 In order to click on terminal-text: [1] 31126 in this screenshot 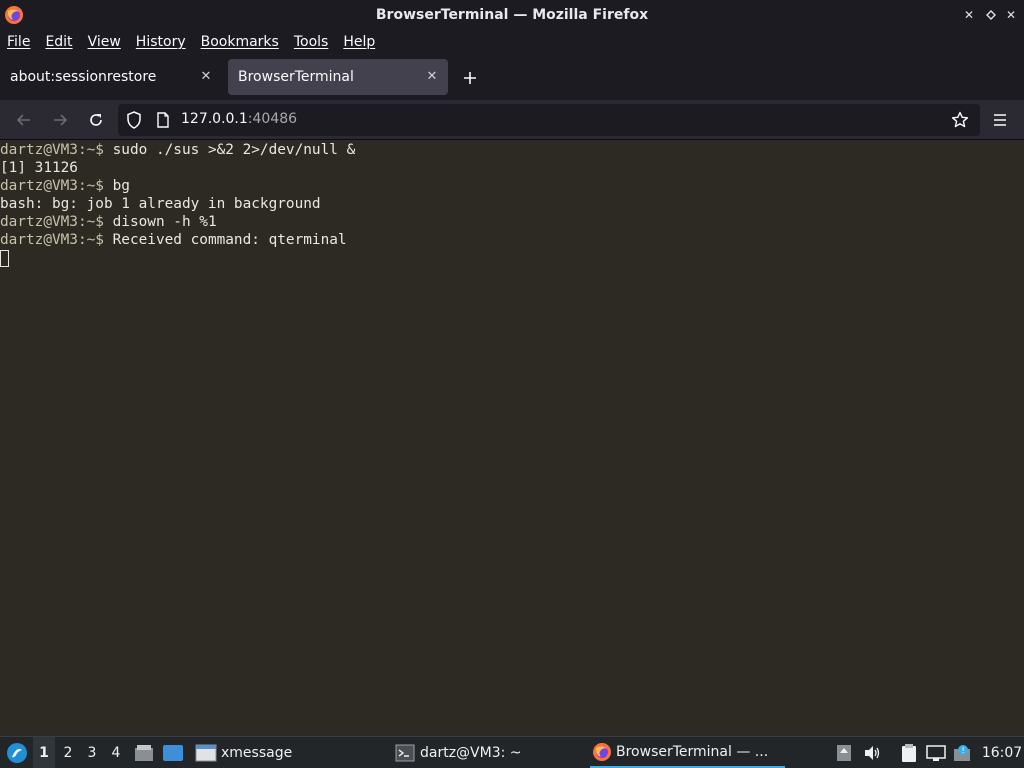, I will do `click(39, 168)`.